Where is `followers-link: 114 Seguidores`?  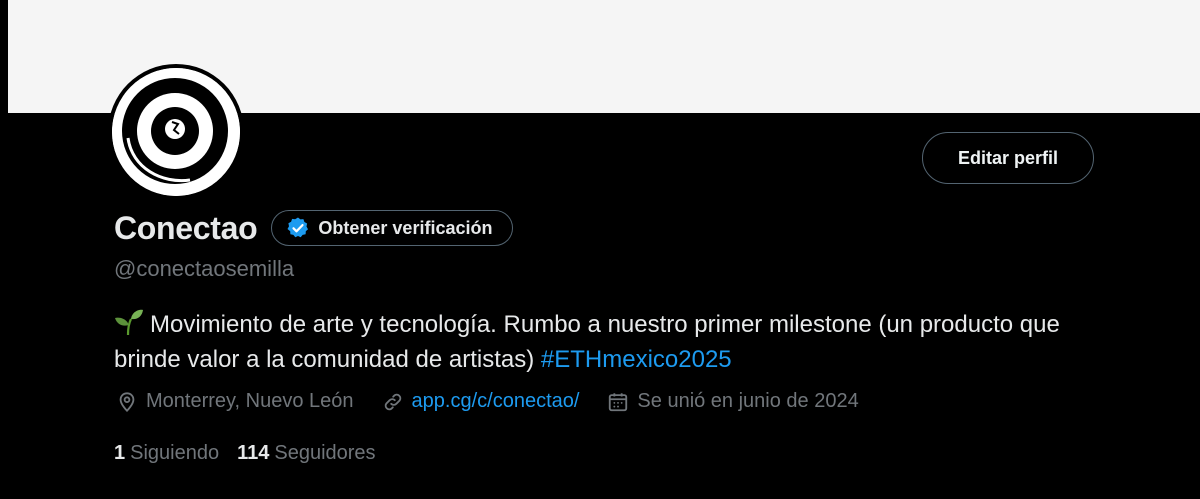
followers-link: 114 Seguidores is located at coordinates (306, 453).